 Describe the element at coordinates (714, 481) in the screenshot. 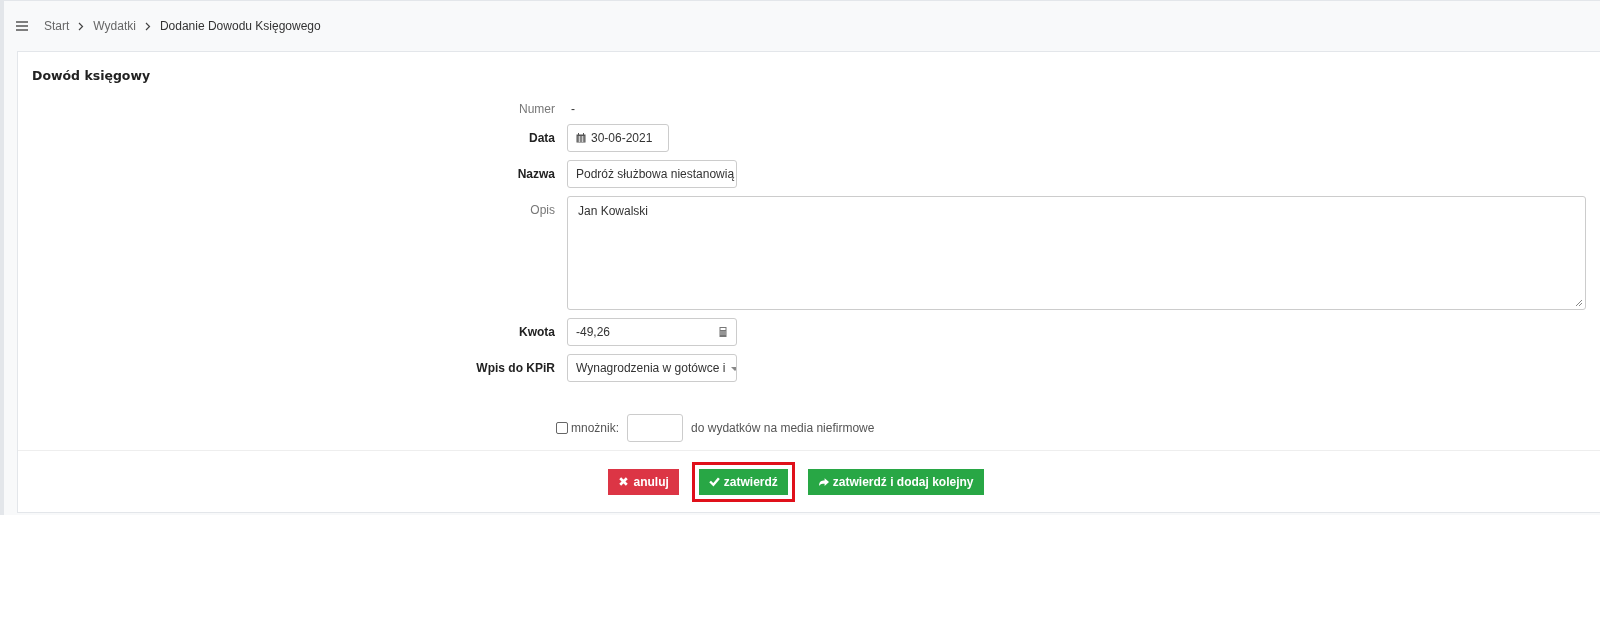

I see `check-icon` at that location.